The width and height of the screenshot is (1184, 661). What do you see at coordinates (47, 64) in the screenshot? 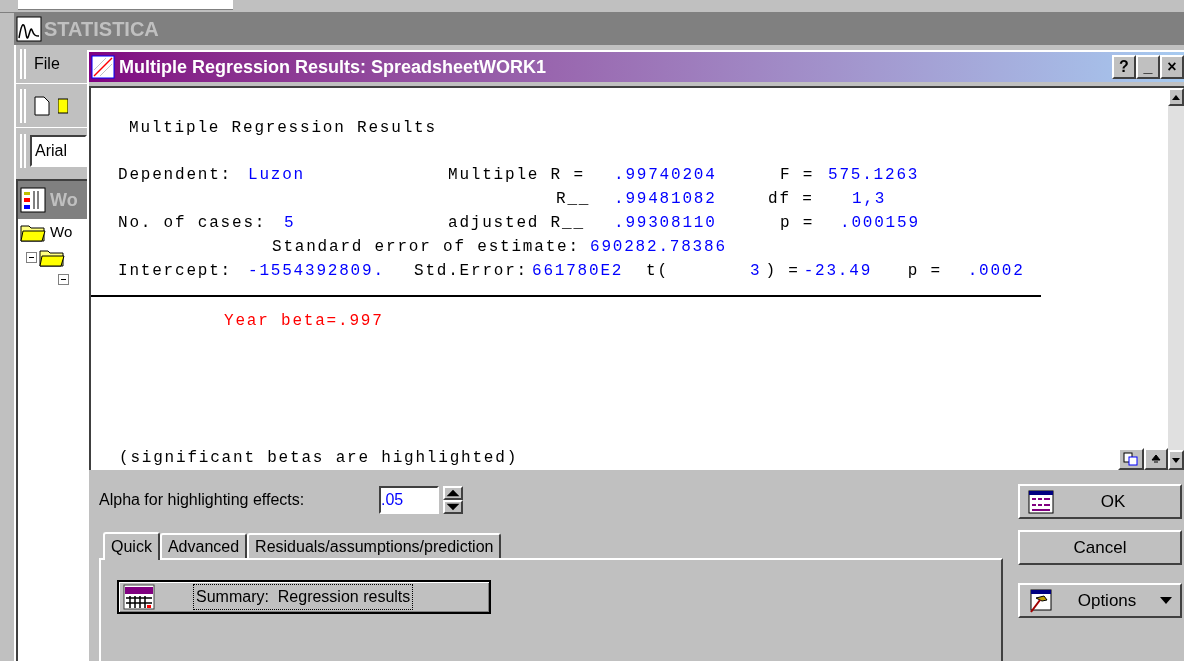
I see `menu-item: File` at bounding box center [47, 64].